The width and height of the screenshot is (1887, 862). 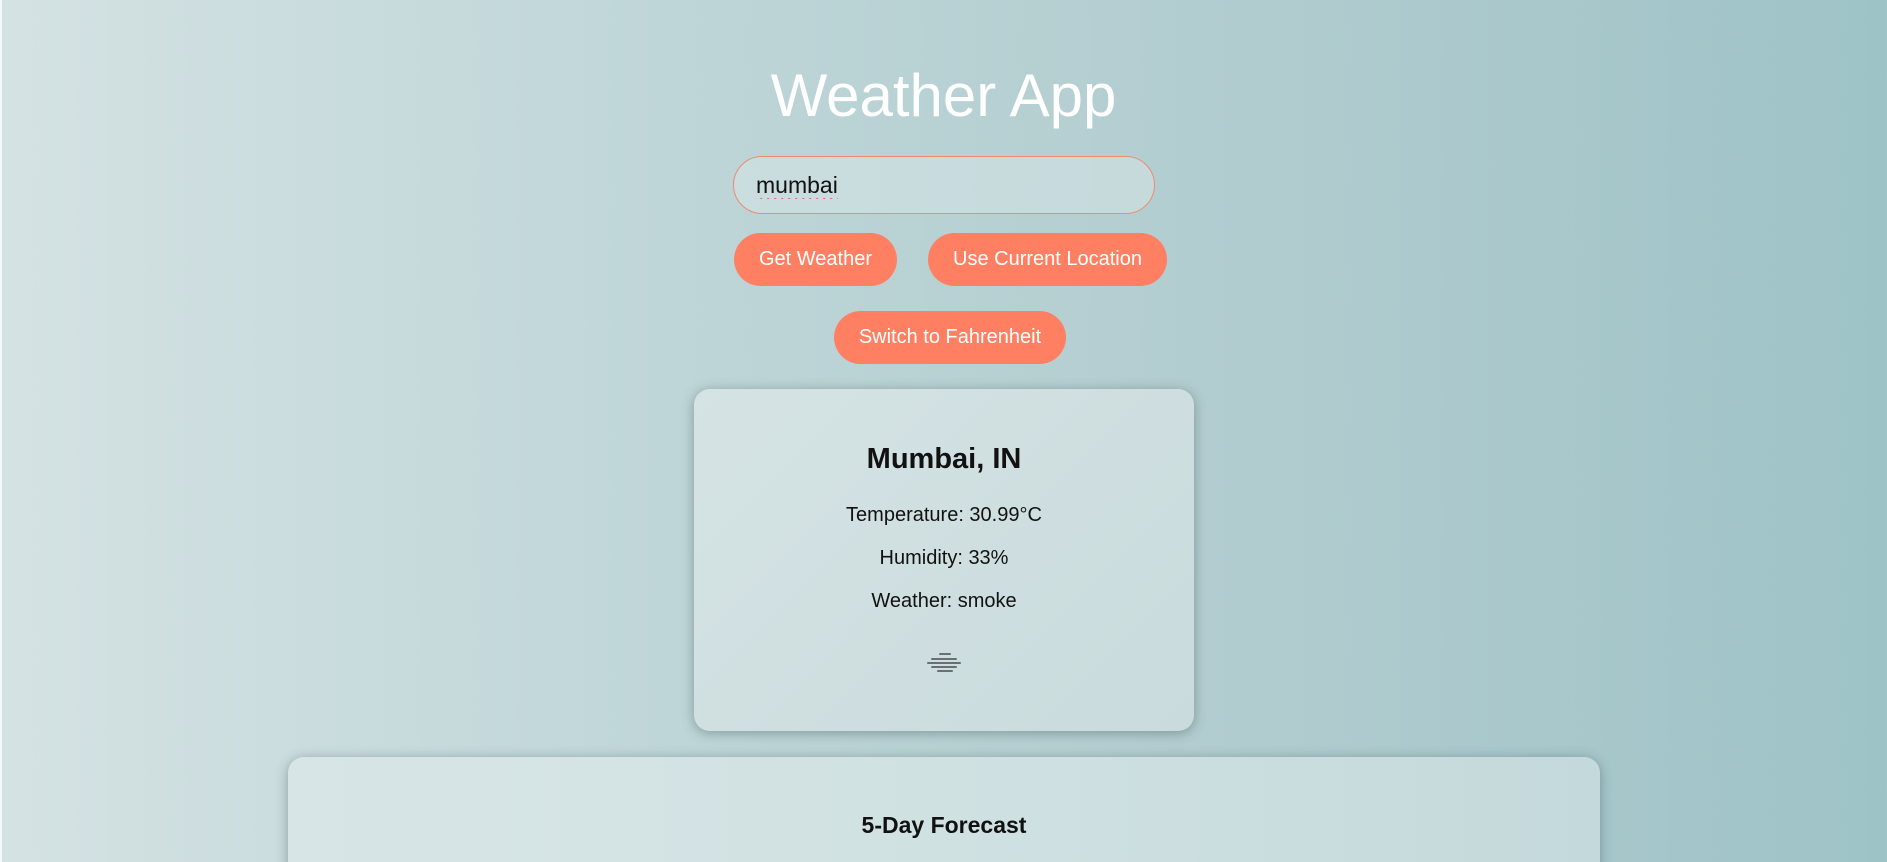 What do you see at coordinates (950, 337) in the screenshot?
I see `switch-unit-button: Switch to Fahrenheit` at bounding box center [950, 337].